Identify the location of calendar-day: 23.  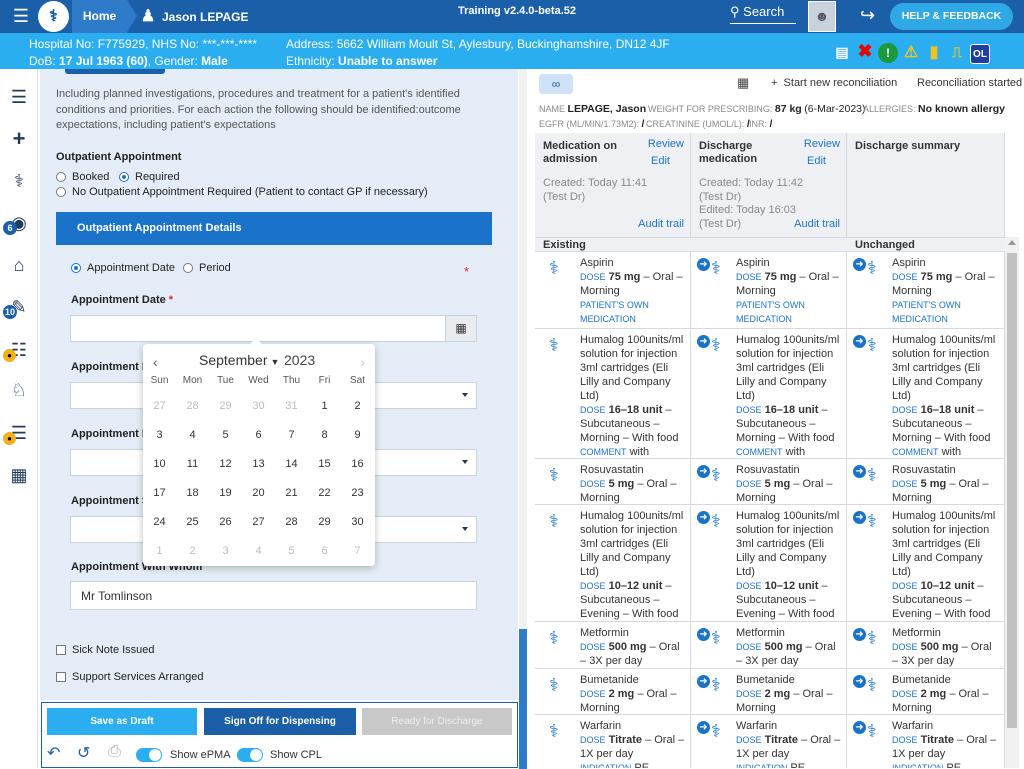
(357, 493).